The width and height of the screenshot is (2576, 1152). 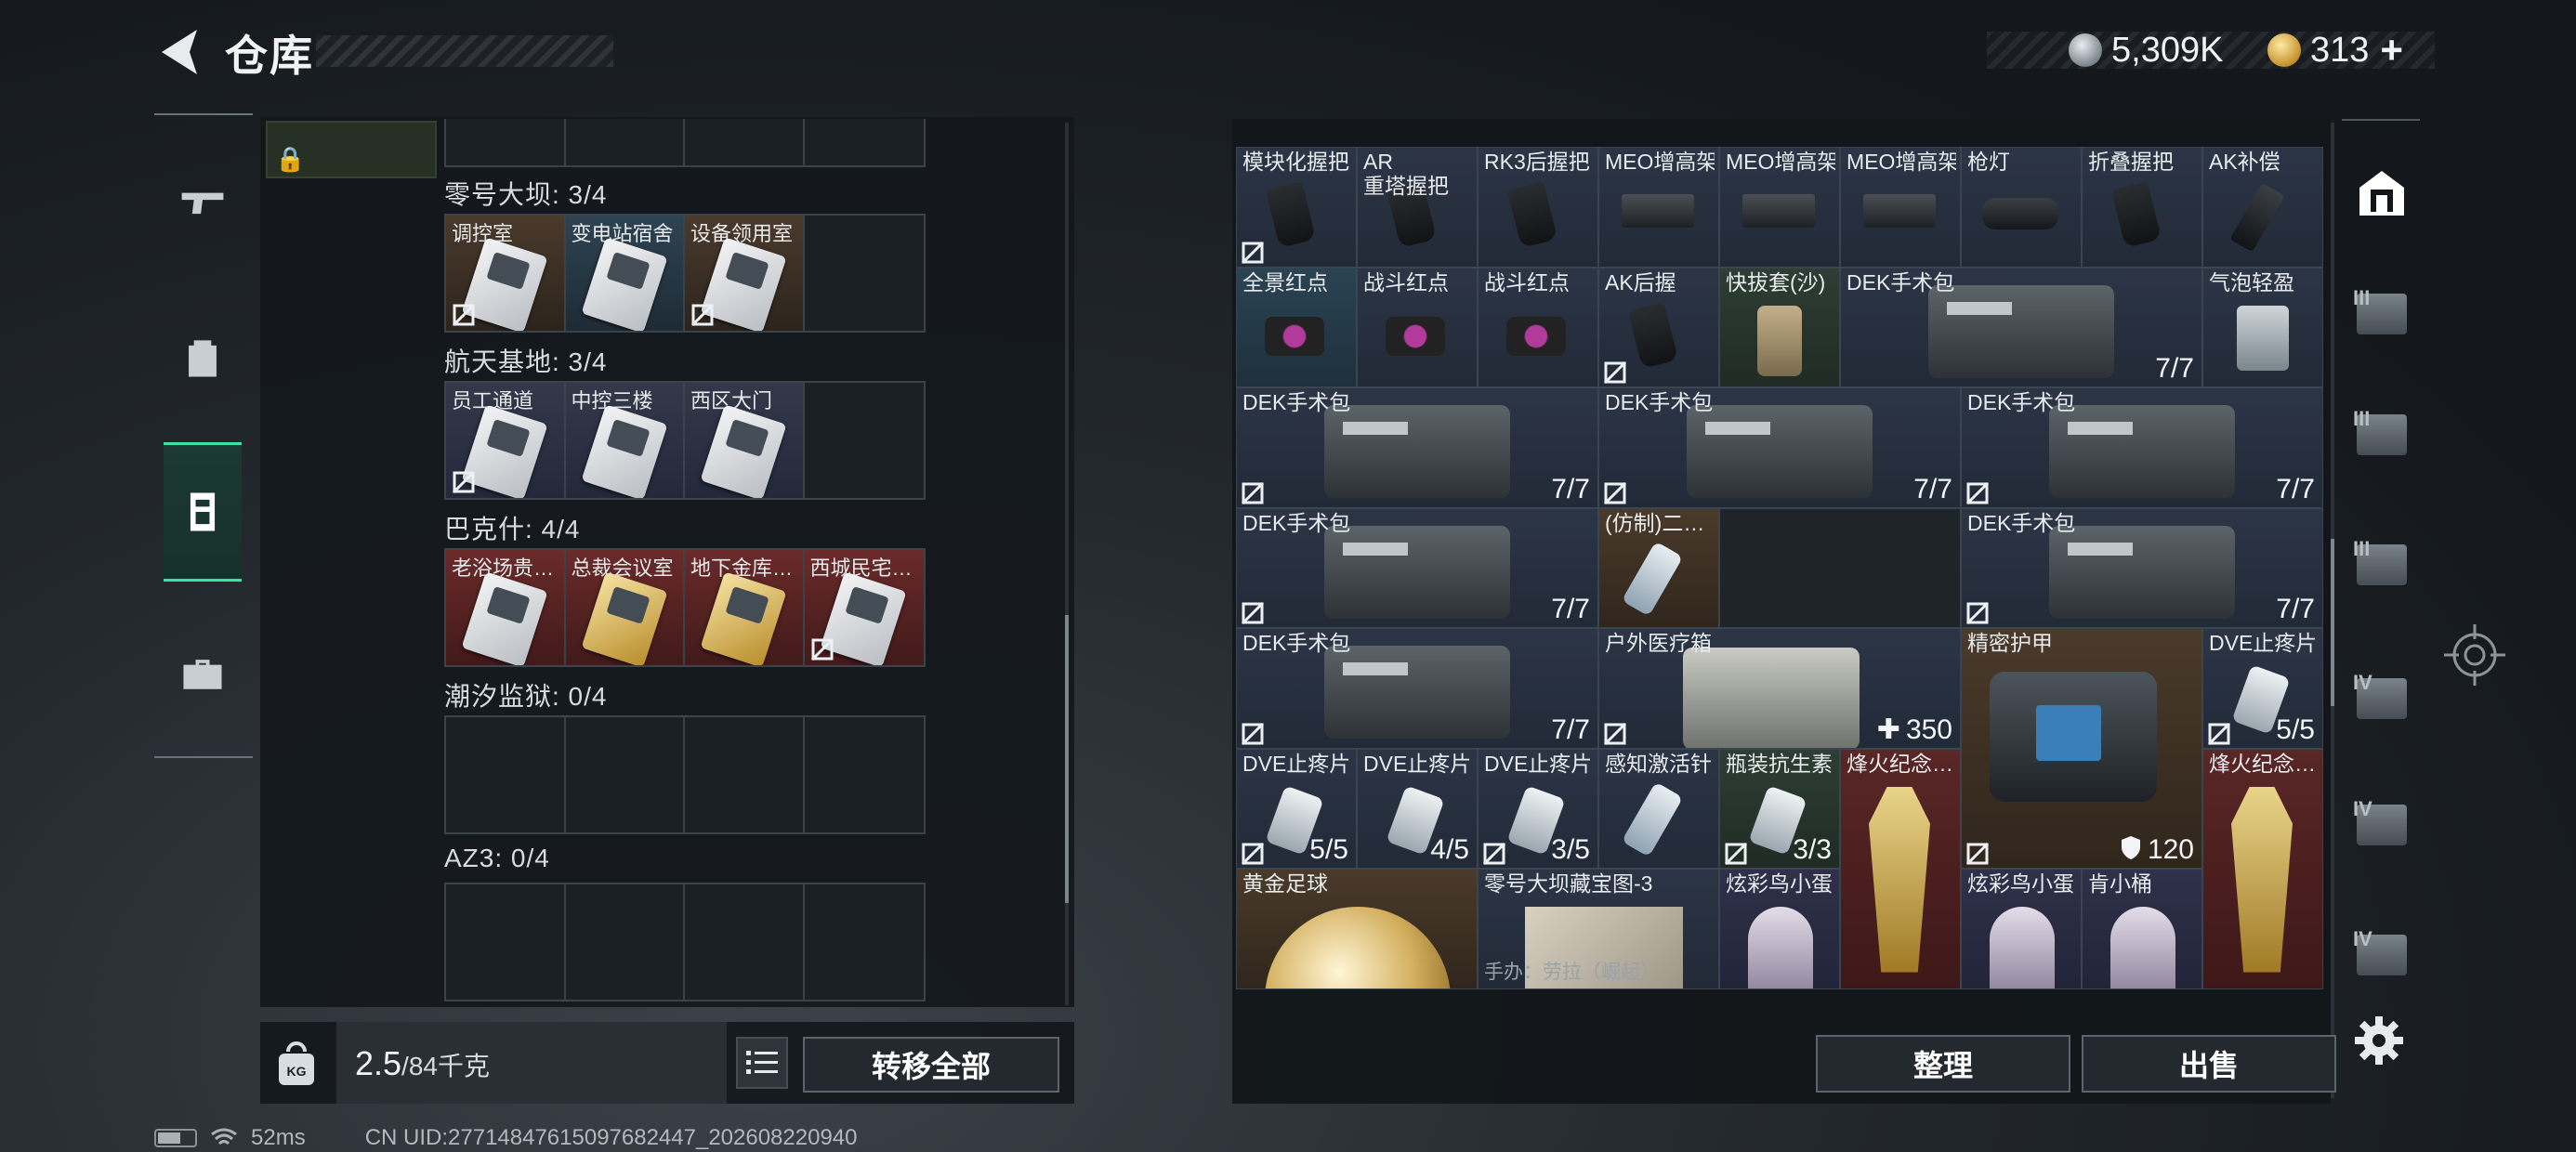 What do you see at coordinates (506, 273) in the screenshot?
I see `key-card-slot: 调控室` at bounding box center [506, 273].